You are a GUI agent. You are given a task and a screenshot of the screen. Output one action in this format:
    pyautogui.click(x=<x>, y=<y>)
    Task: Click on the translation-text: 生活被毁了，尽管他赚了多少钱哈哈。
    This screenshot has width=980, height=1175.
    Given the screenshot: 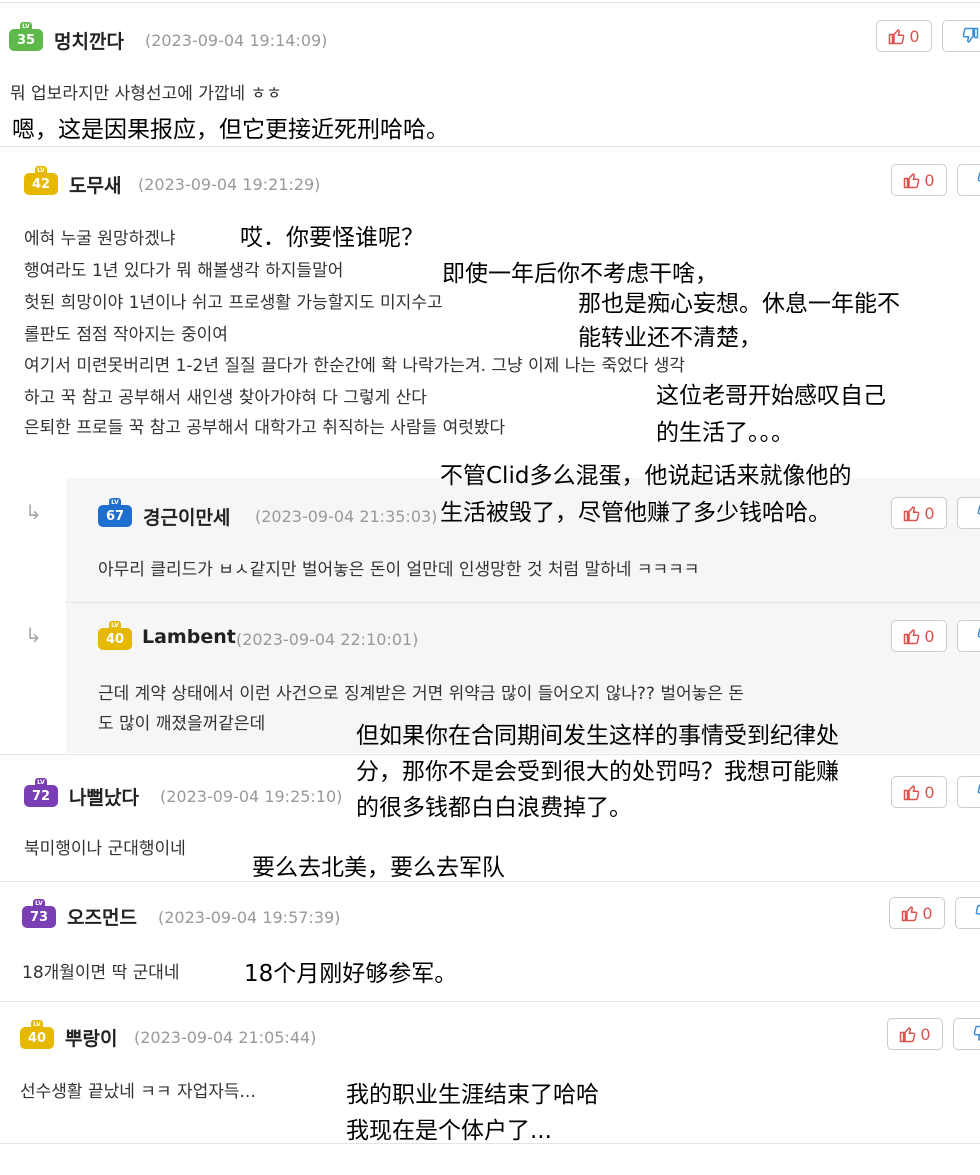 What is the action you would take?
    pyautogui.click(x=635, y=513)
    